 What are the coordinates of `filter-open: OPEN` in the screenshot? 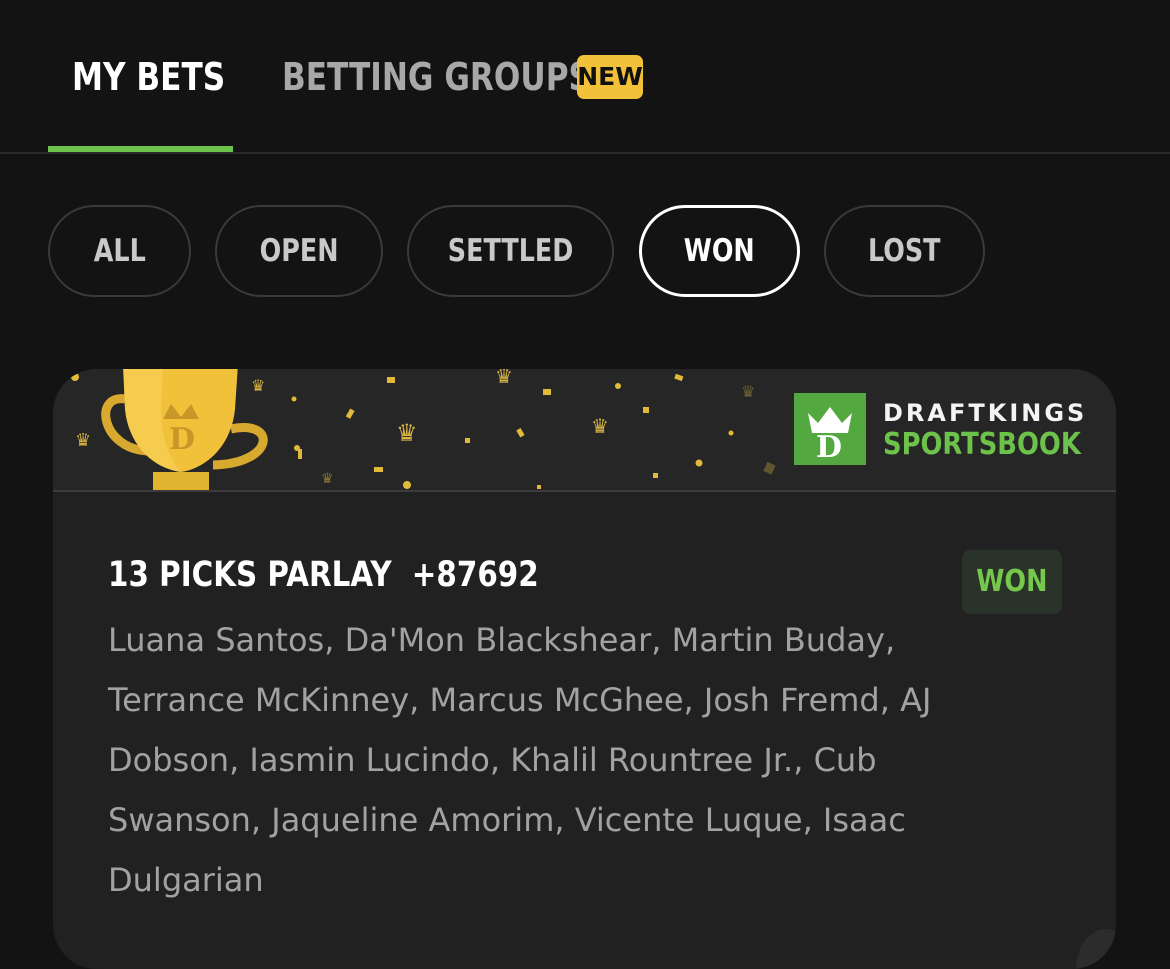 It's located at (299, 251).